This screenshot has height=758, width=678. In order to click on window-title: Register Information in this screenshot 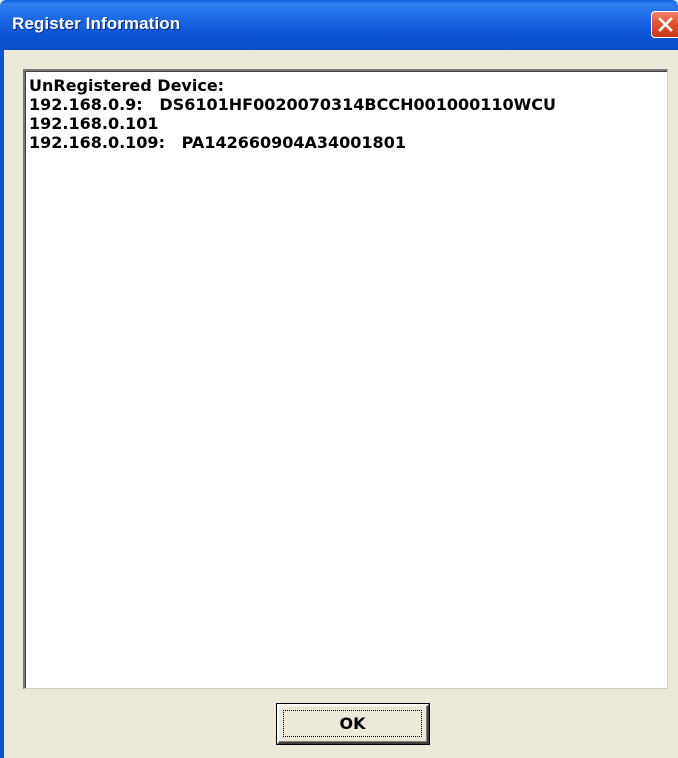, I will do `click(96, 23)`.